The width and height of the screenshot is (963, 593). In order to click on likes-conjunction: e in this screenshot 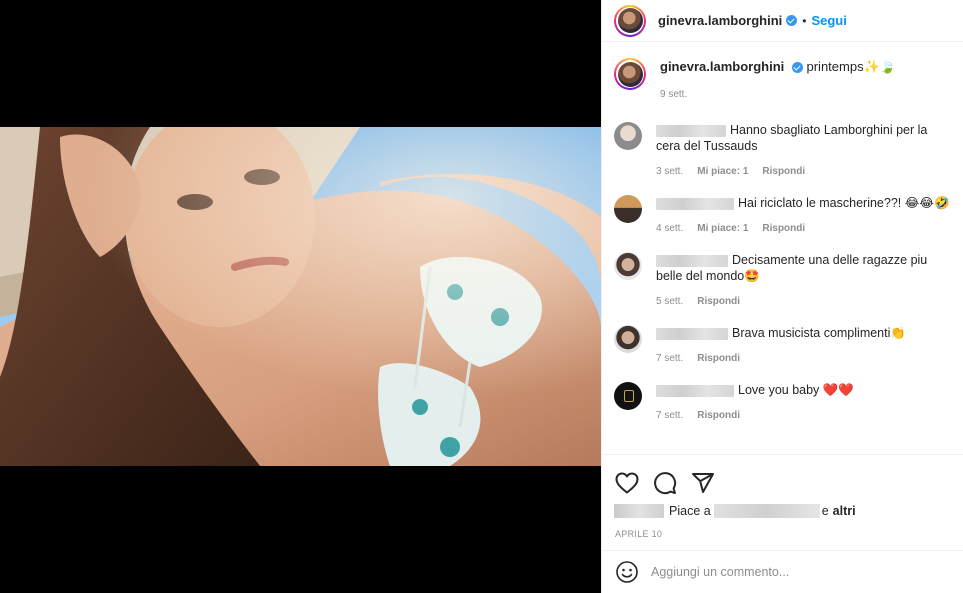, I will do `click(825, 511)`.